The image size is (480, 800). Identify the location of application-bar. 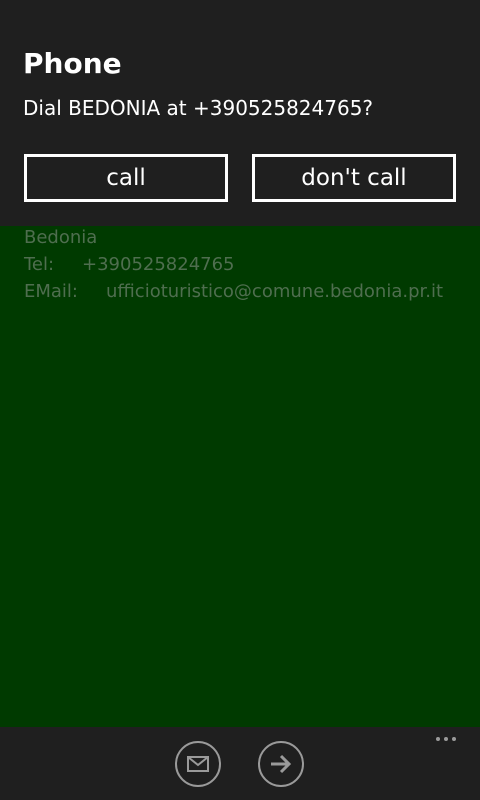
(240, 763).